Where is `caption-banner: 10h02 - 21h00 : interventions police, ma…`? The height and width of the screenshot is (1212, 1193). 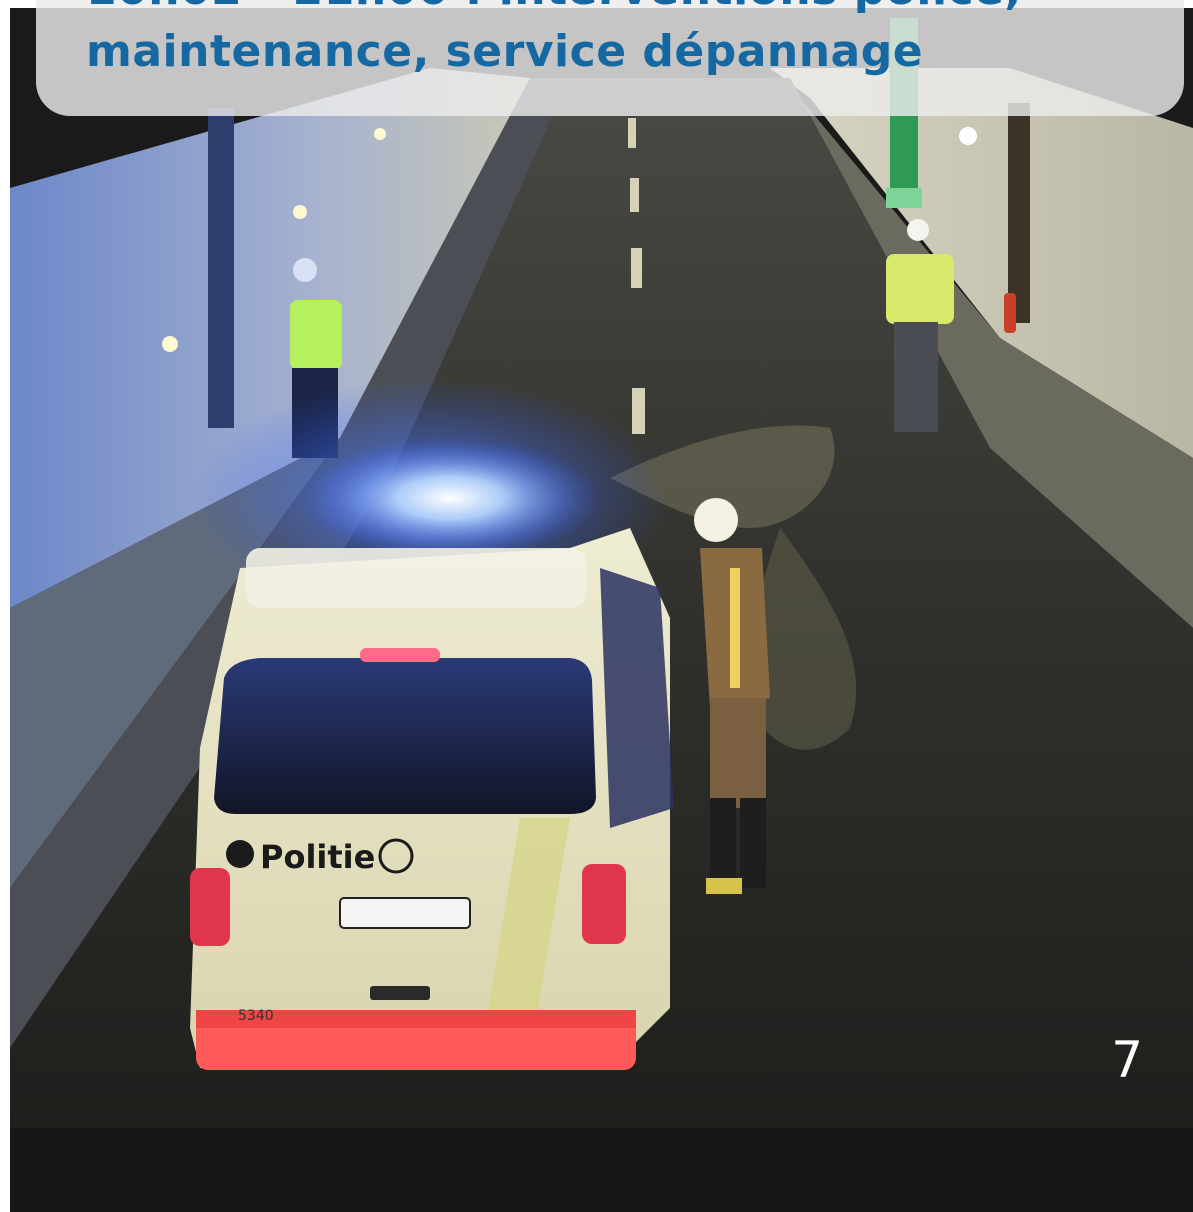
caption-banner: 10h02 - 21h00 : interventions police, ma… is located at coordinates (610, 58).